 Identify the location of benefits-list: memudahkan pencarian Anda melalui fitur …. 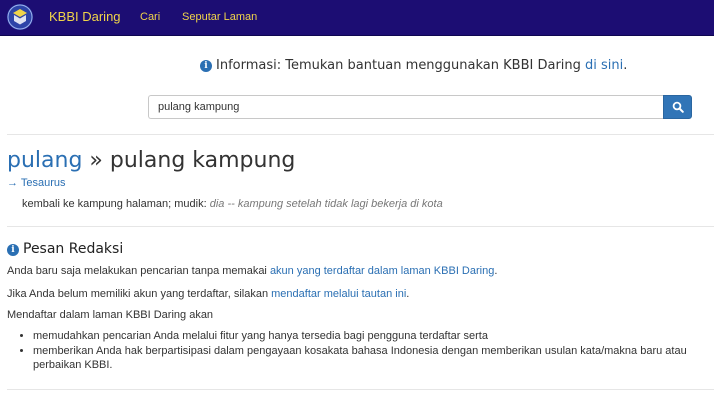
(360, 351).